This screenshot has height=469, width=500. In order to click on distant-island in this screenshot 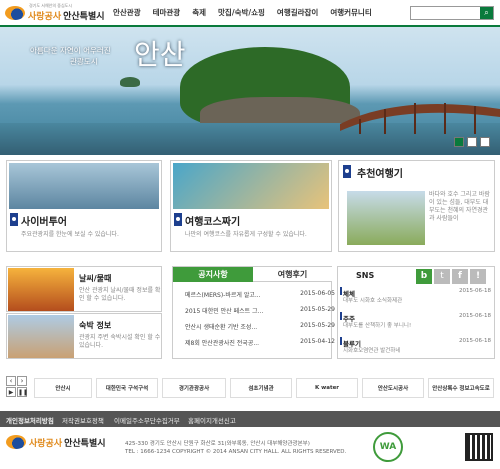, I will do `click(130, 82)`.